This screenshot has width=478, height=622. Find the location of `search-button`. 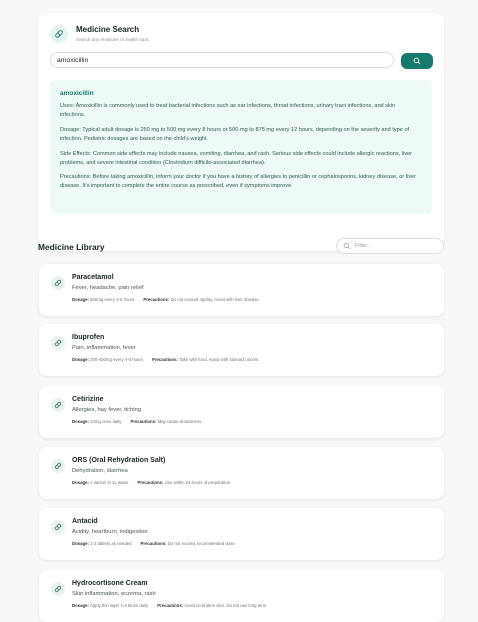

search-button is located at coordinates (417, 61).